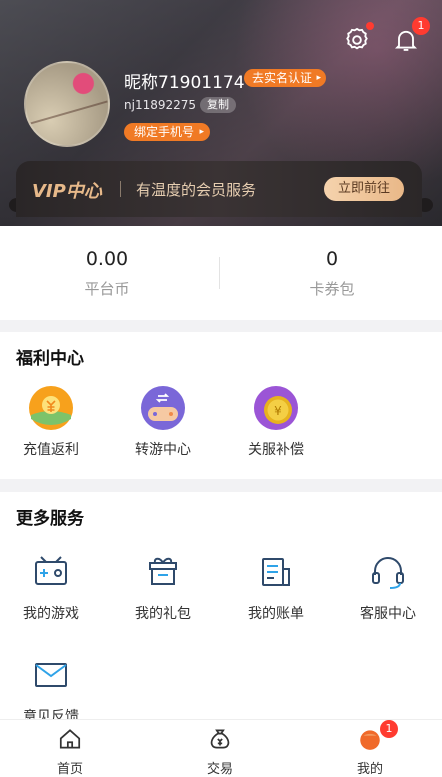 This screenshot has height=777, width=442. What do you see at coordinates (364, 189) in the screenshot?
I see `vip-go-button: 立即前往` at bounding box center [364, 189].